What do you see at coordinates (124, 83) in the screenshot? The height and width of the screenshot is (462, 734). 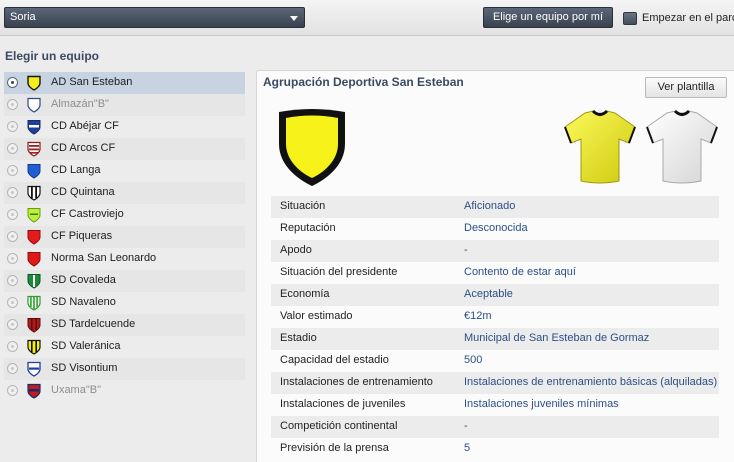 I see `team-row: AD San Esteban` at bounding box center [124, 83].